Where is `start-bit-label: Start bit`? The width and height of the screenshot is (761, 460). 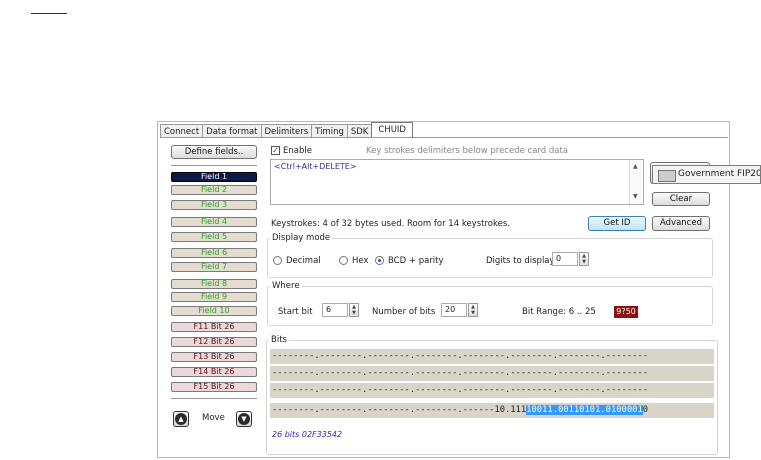 start-bit-label: Start bit is located at coordinates (295, 312).